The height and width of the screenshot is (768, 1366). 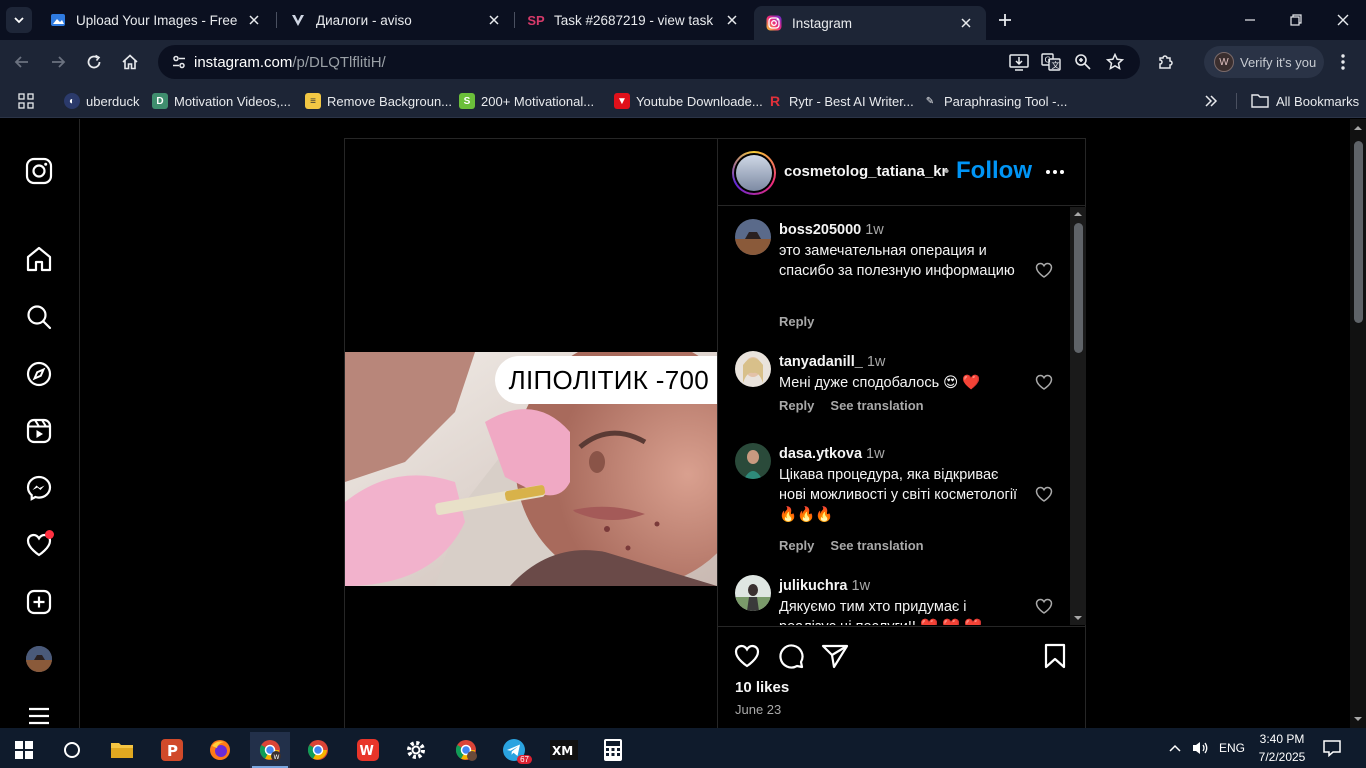 What do you see at coordinates (1175, 748) in the screenshot?
I see `show-hidden-icons-button` at bounding box center [1175, 748].